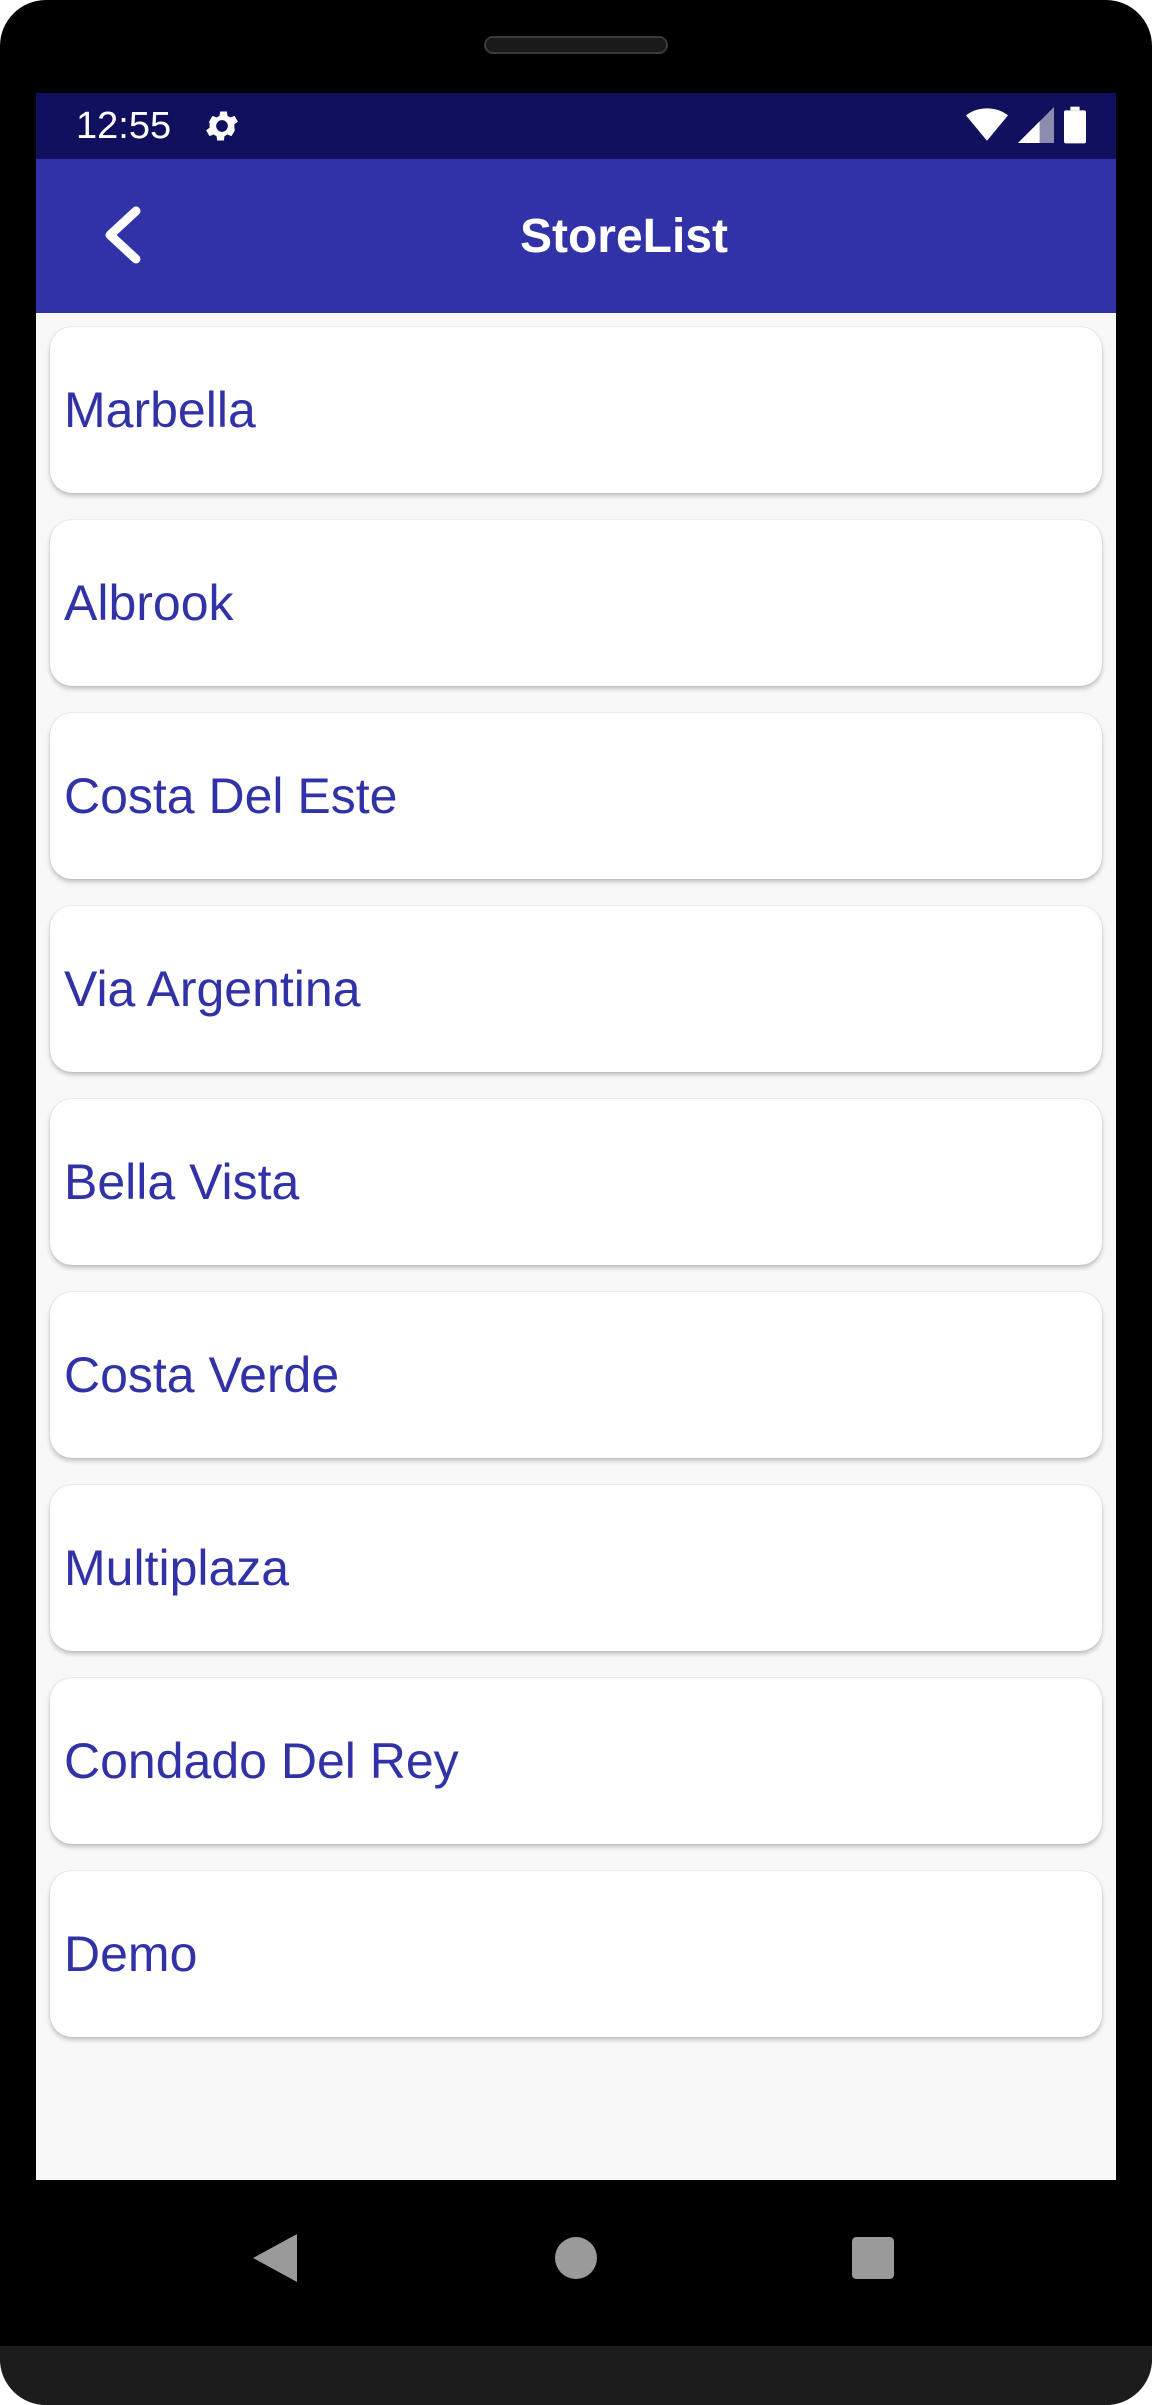  Describe the element at coordinates (202, 1375) in the screenshot. I see `store-name: Costa Verde` at that location.